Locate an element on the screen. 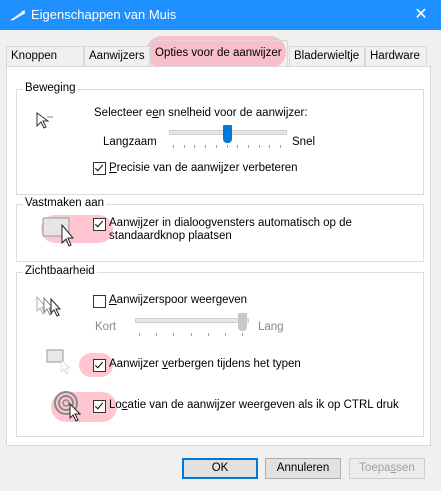  speed-slider is located at coordinates (229, 138).